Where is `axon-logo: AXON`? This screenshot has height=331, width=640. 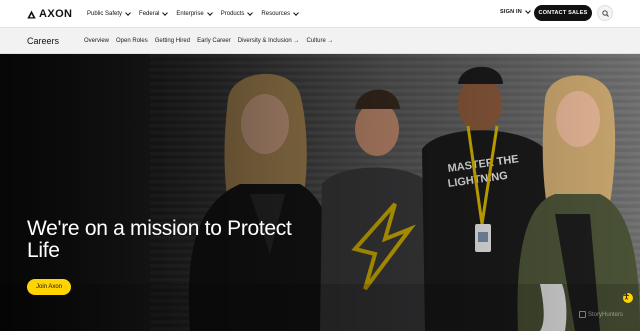 axon-logo: AXON is located at coordinates (49, 14).